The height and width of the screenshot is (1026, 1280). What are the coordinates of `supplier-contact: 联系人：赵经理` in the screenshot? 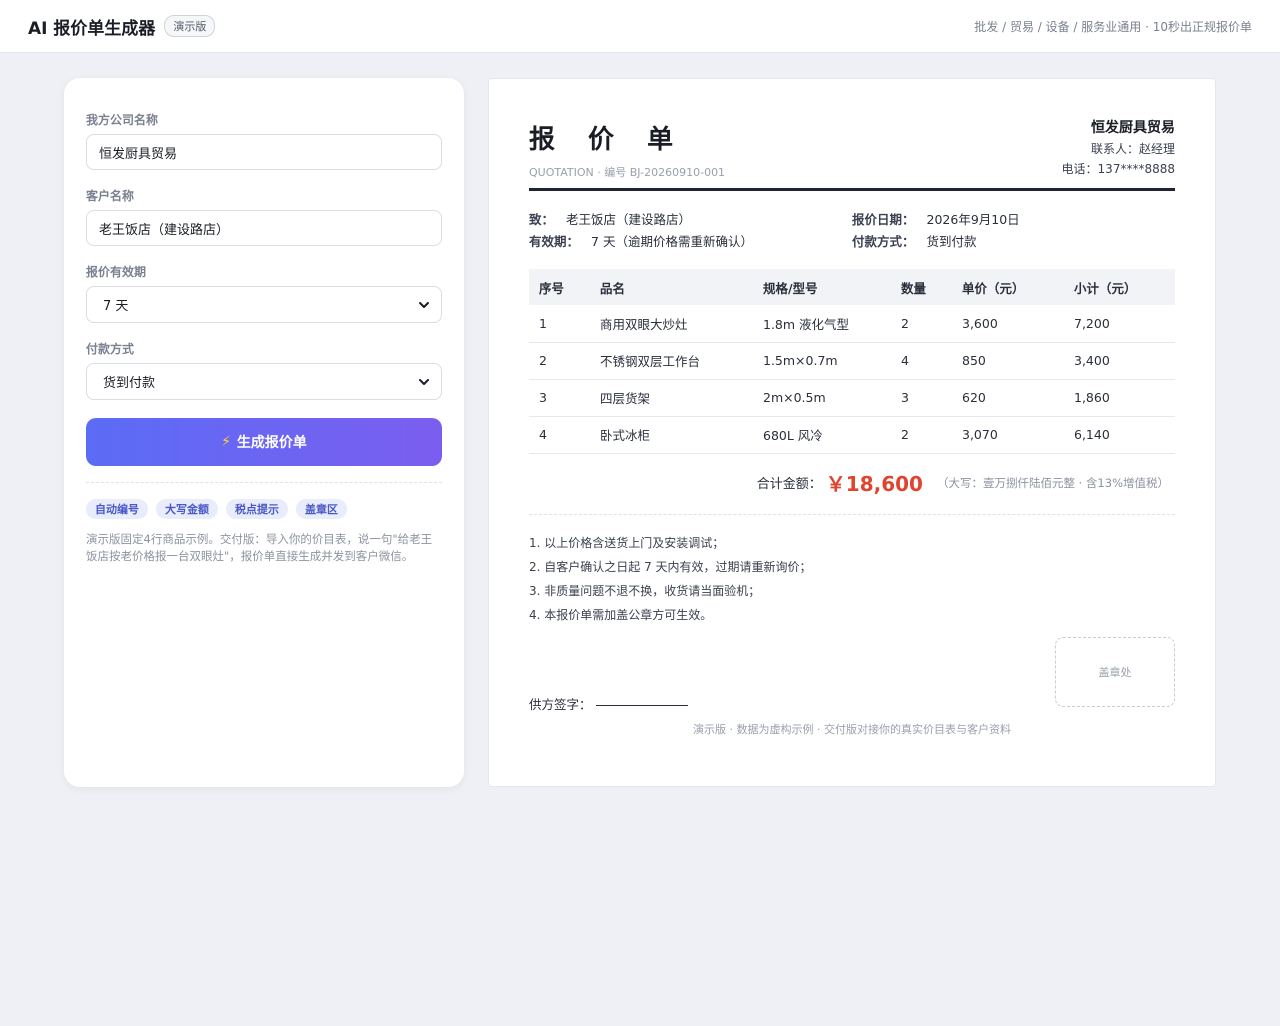 It's located at (1132, 149).